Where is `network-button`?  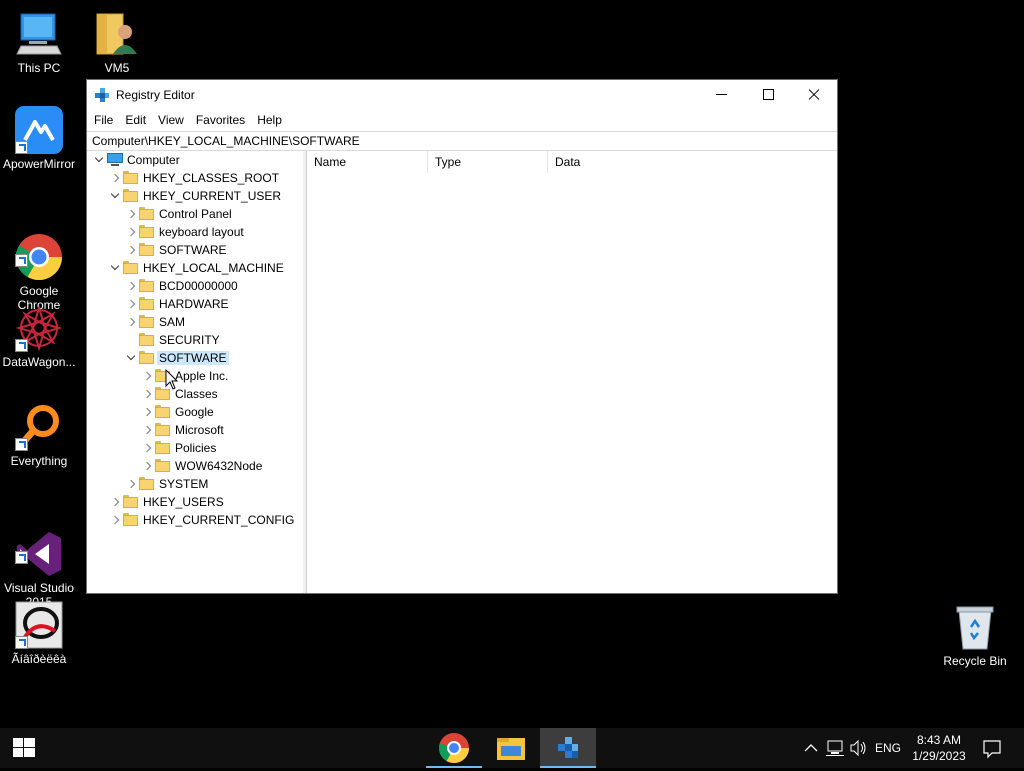
network-button is located at coordinates (835, 748).